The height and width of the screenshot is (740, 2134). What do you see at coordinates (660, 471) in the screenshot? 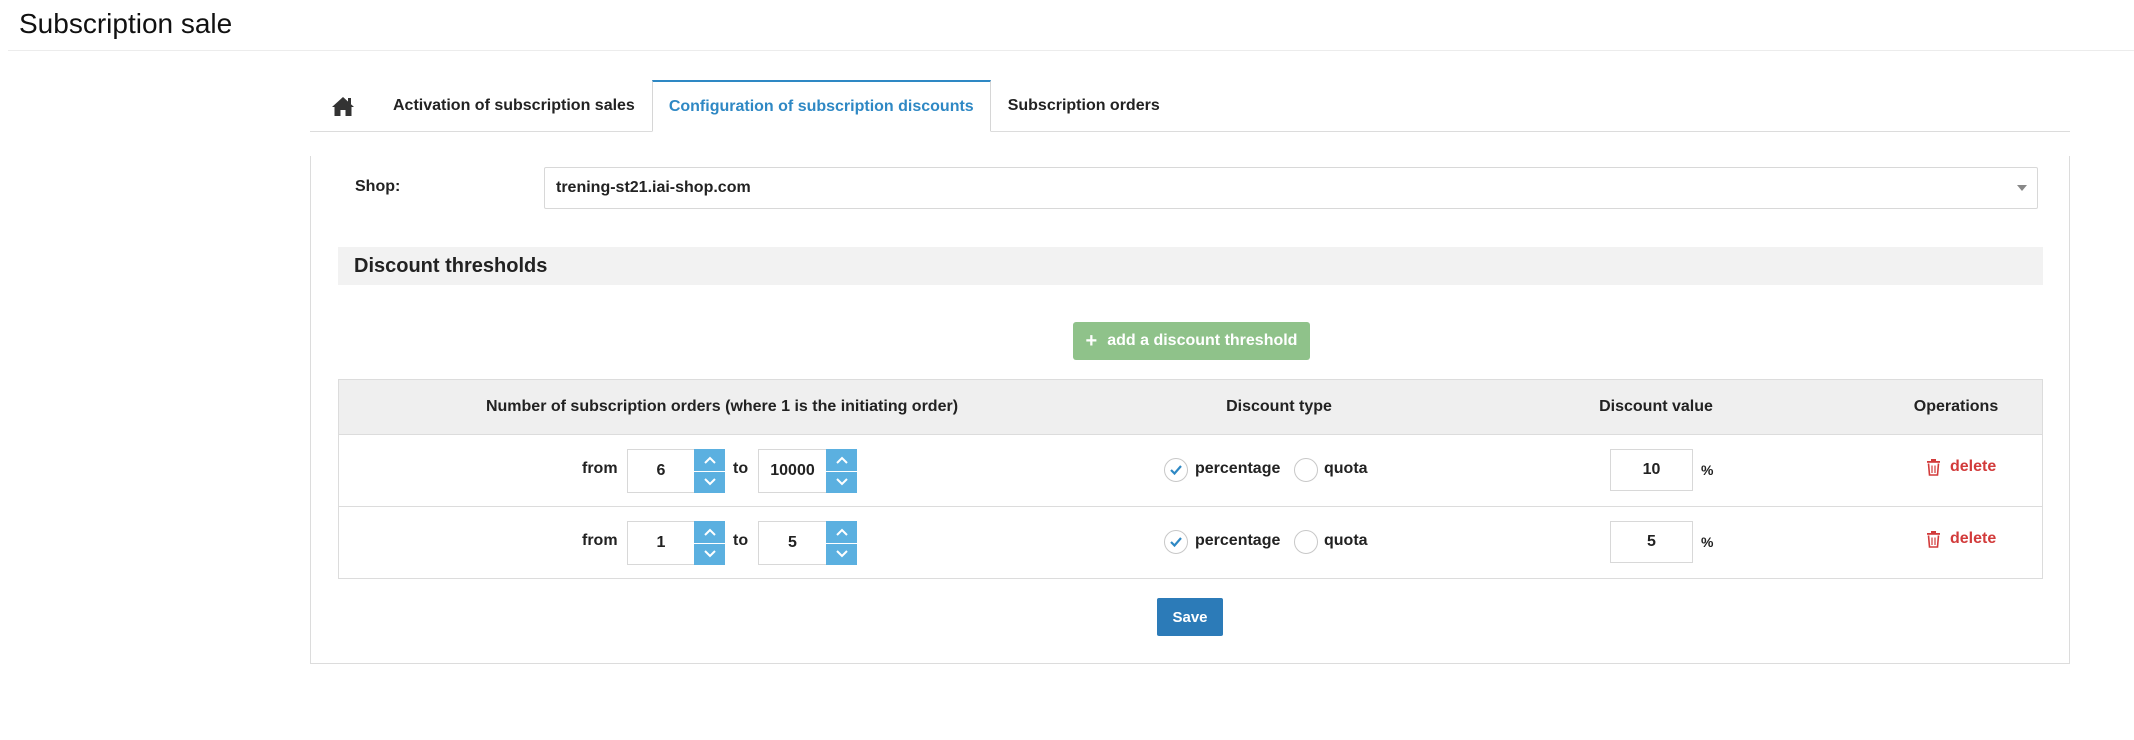
I see `from-input: 6` at bounding box center [660, 471].